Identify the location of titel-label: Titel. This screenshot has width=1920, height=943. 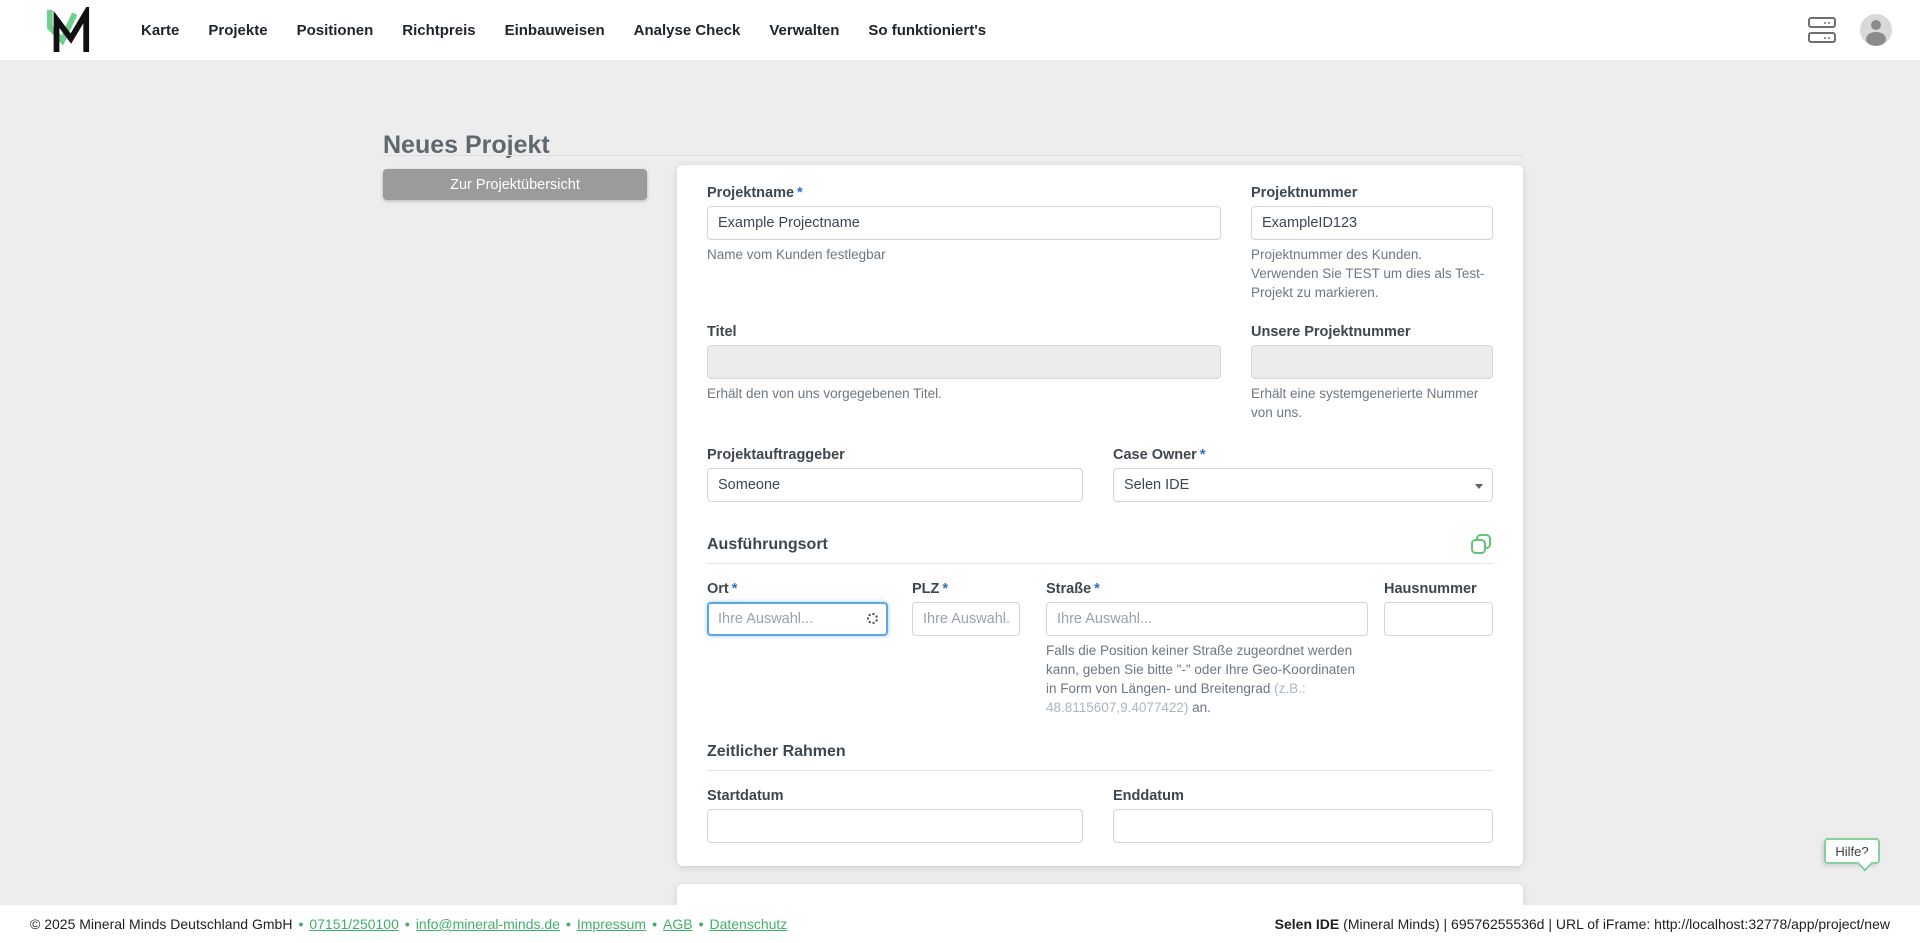
(722, 331).